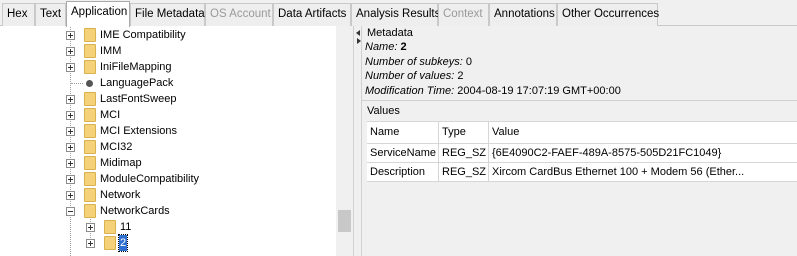 The image size is (797, 256). Describe the element at coordinates (143, 35) in the screenshot. I see `tree-item-label: IME Compatibility` at that location.